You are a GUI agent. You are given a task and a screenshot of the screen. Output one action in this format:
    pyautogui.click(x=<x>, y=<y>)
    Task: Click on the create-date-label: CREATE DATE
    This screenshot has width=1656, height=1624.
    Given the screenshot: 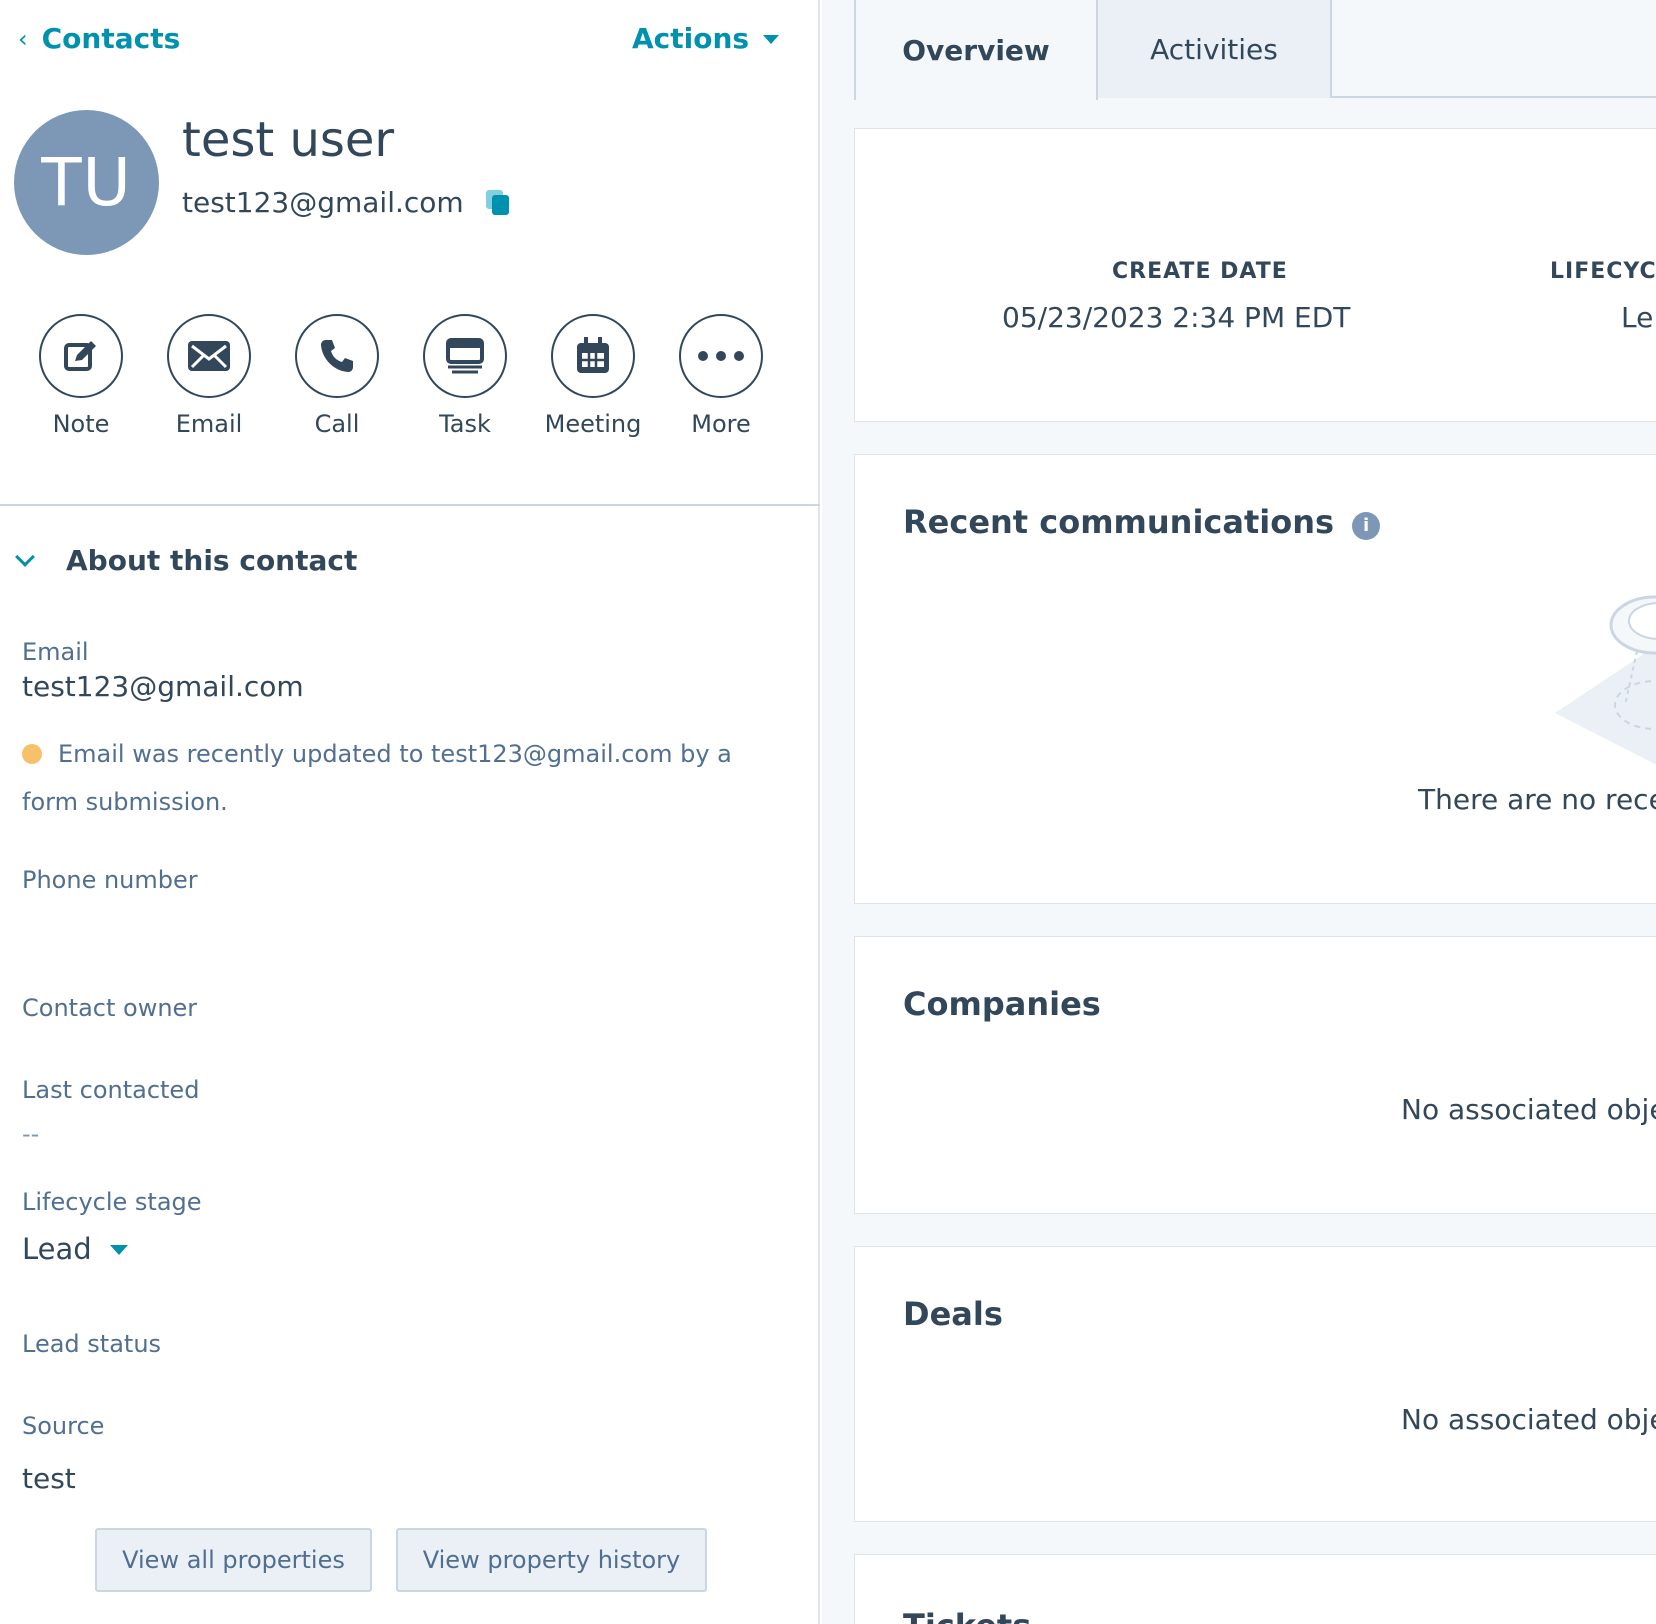 What is the action you would take?
    pyautogui.click(x=1200, y=271)
    